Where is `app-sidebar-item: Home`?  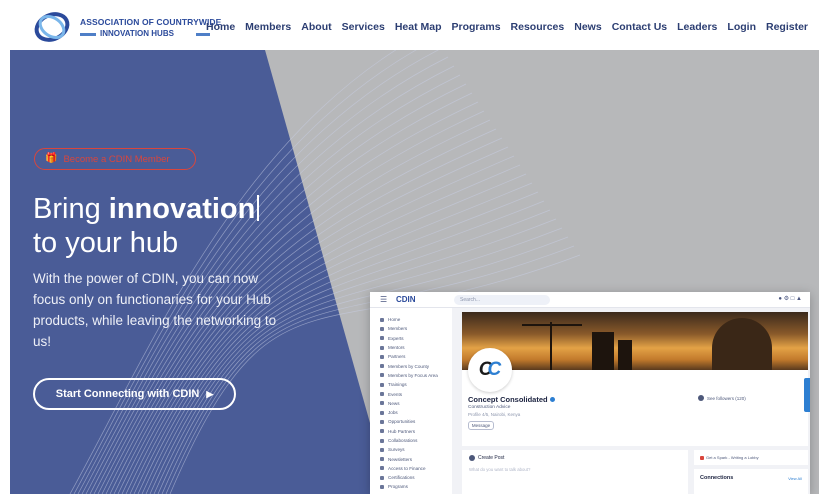 app-sidebar-item: Home is located at coordinates (416, 319).